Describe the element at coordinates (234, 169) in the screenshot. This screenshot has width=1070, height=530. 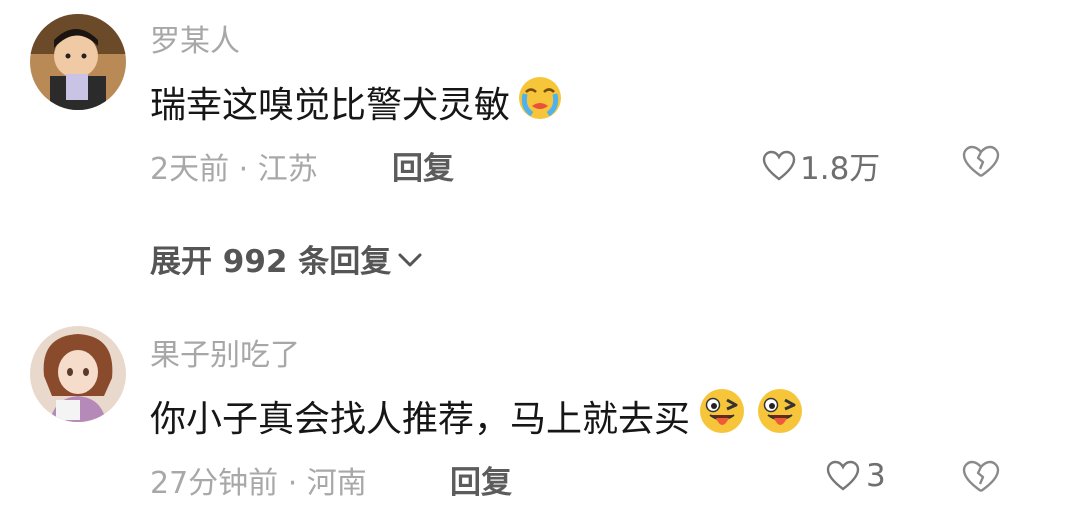
I see `time-location: 2天前 · 江苏` at that location.